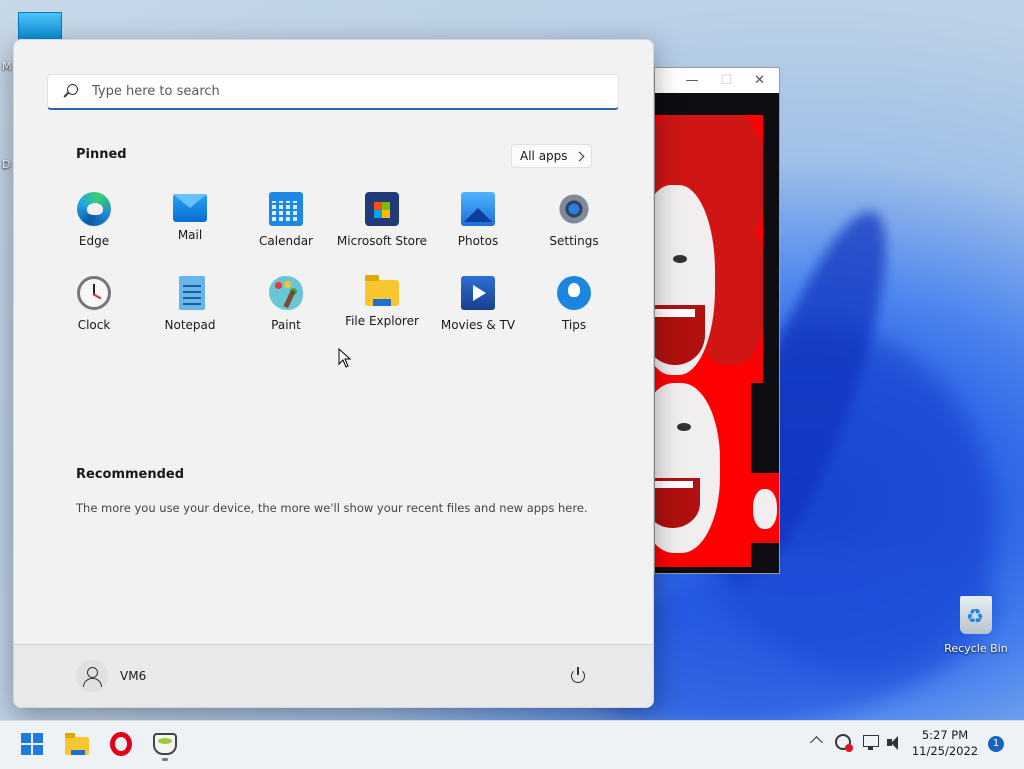 The height and width of the screenshot is (769, 1024). I want to click on pinned-app-notepad: Notepad, so click(190, 314).